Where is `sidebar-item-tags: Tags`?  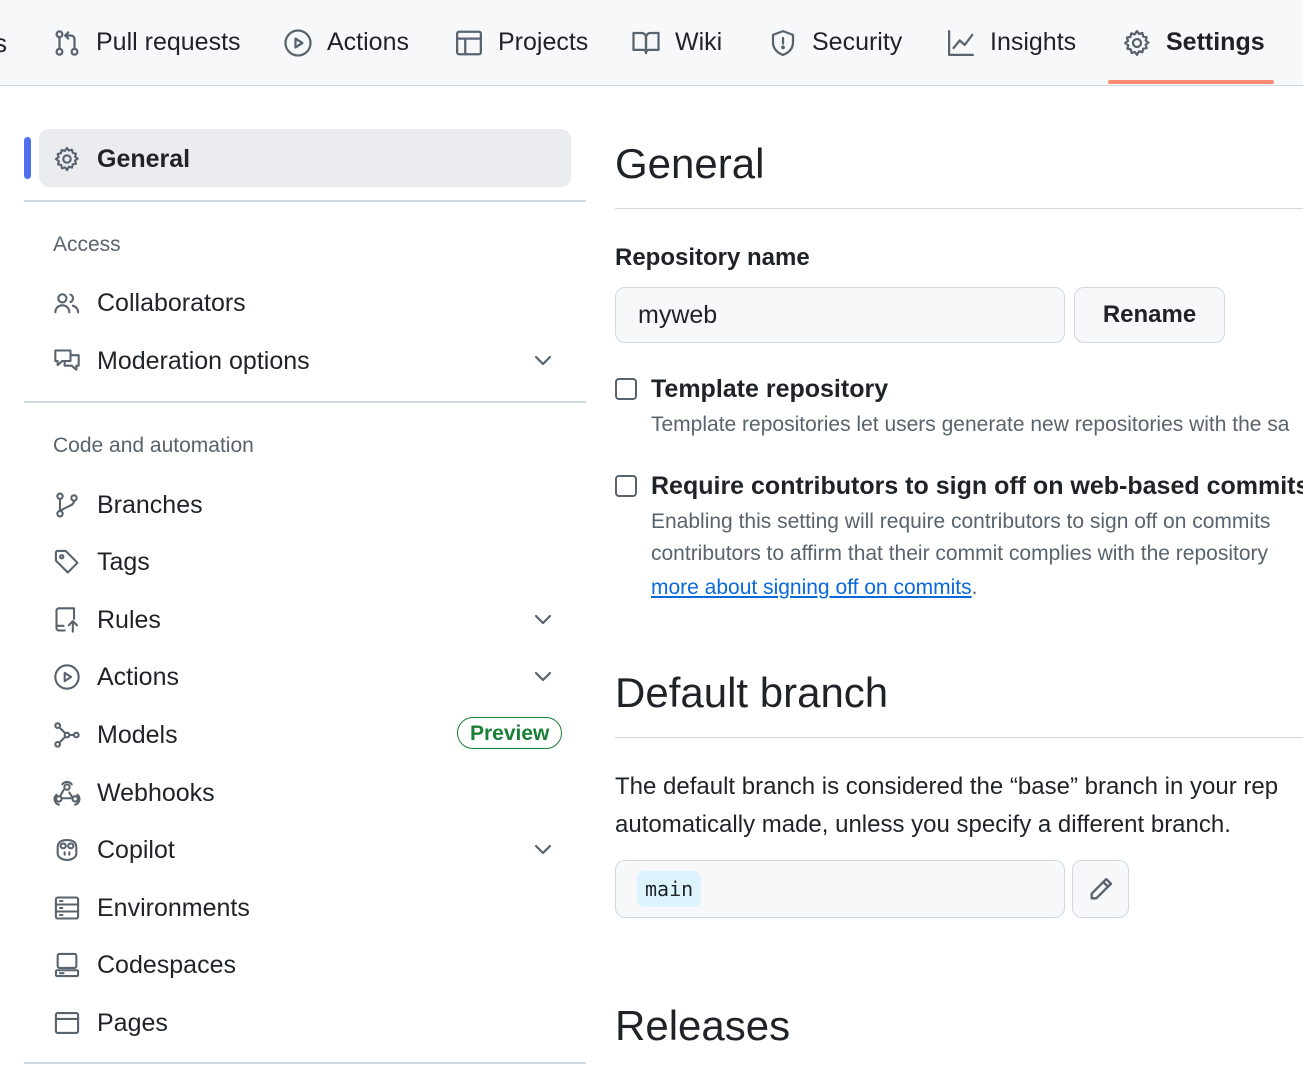
sidebar-item-tags: Tags is located at coordinates (101, 562).